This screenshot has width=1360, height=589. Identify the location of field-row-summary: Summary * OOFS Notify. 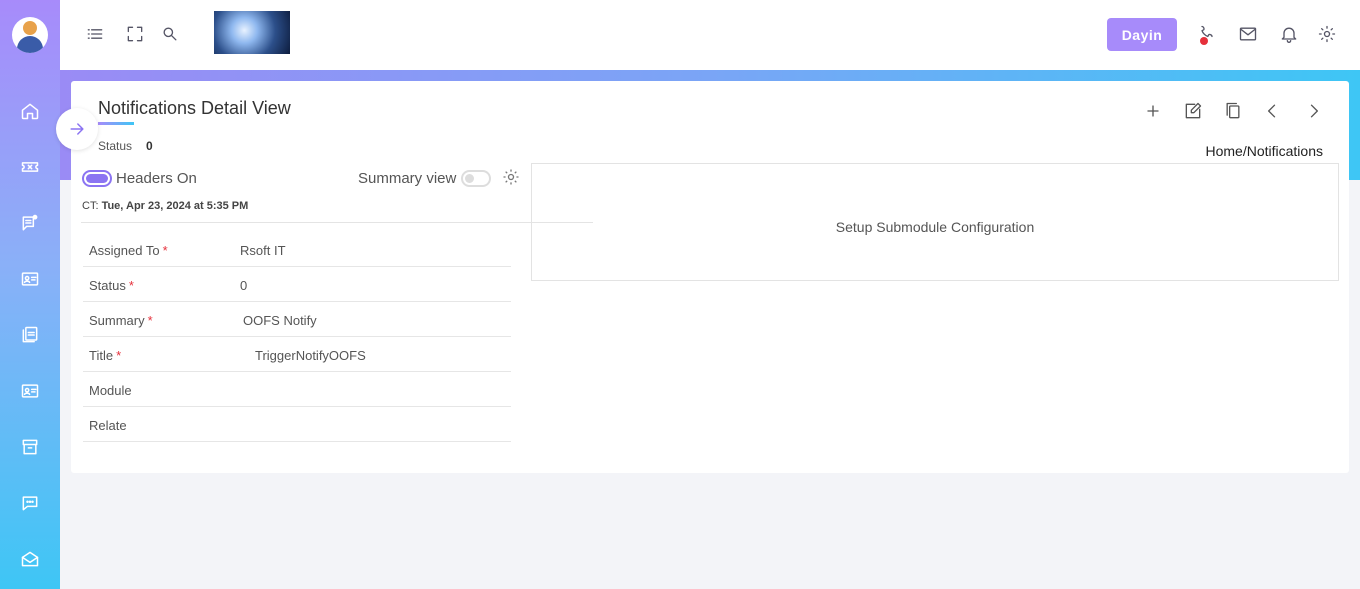
(297, 319).